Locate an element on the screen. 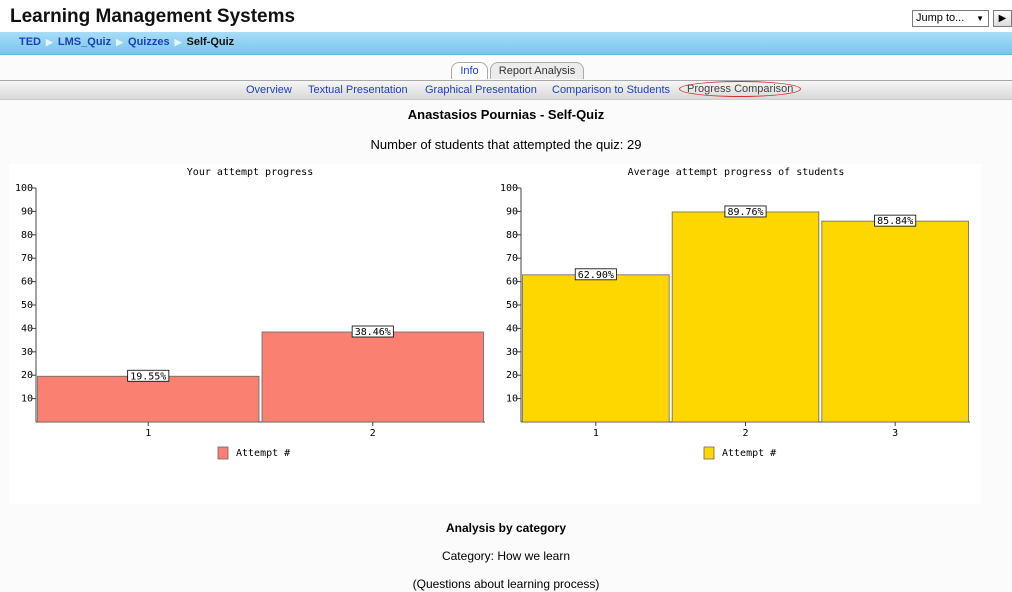  jump-go-button: ▶ is located at coordinates (1002, 18).